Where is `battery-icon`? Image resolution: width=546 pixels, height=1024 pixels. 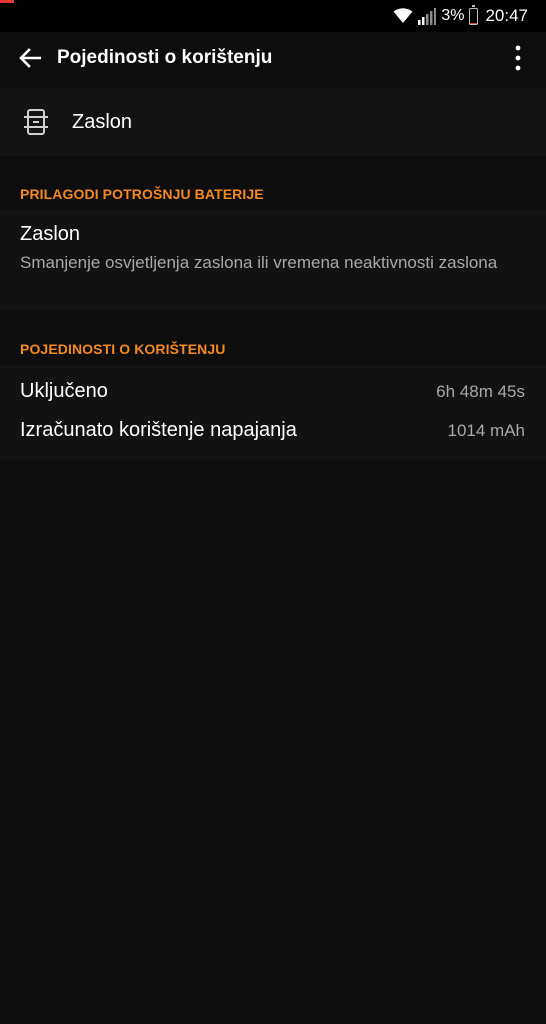 battery-icon is located at coordinates (474, 14).